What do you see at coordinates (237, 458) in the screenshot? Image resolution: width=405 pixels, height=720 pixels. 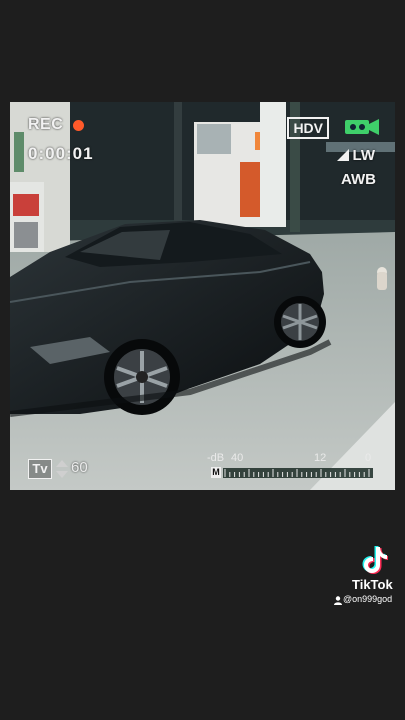 I see `db-value: 40` at bounding box center [237, 458].